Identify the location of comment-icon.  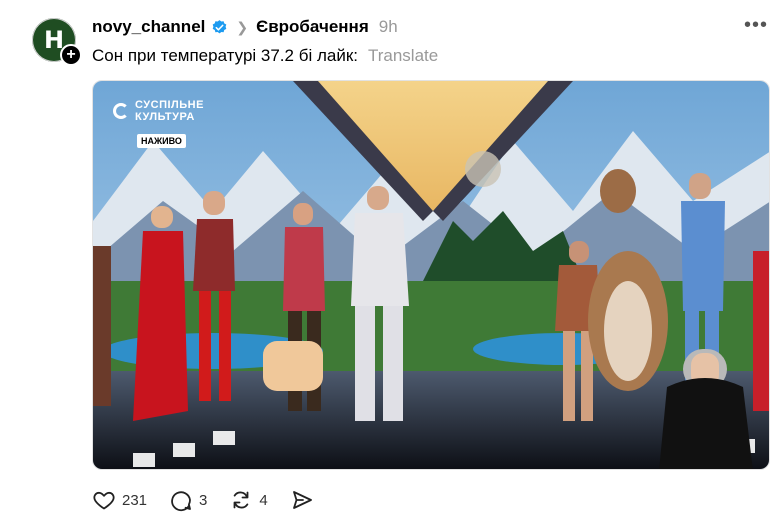
(181, 501).